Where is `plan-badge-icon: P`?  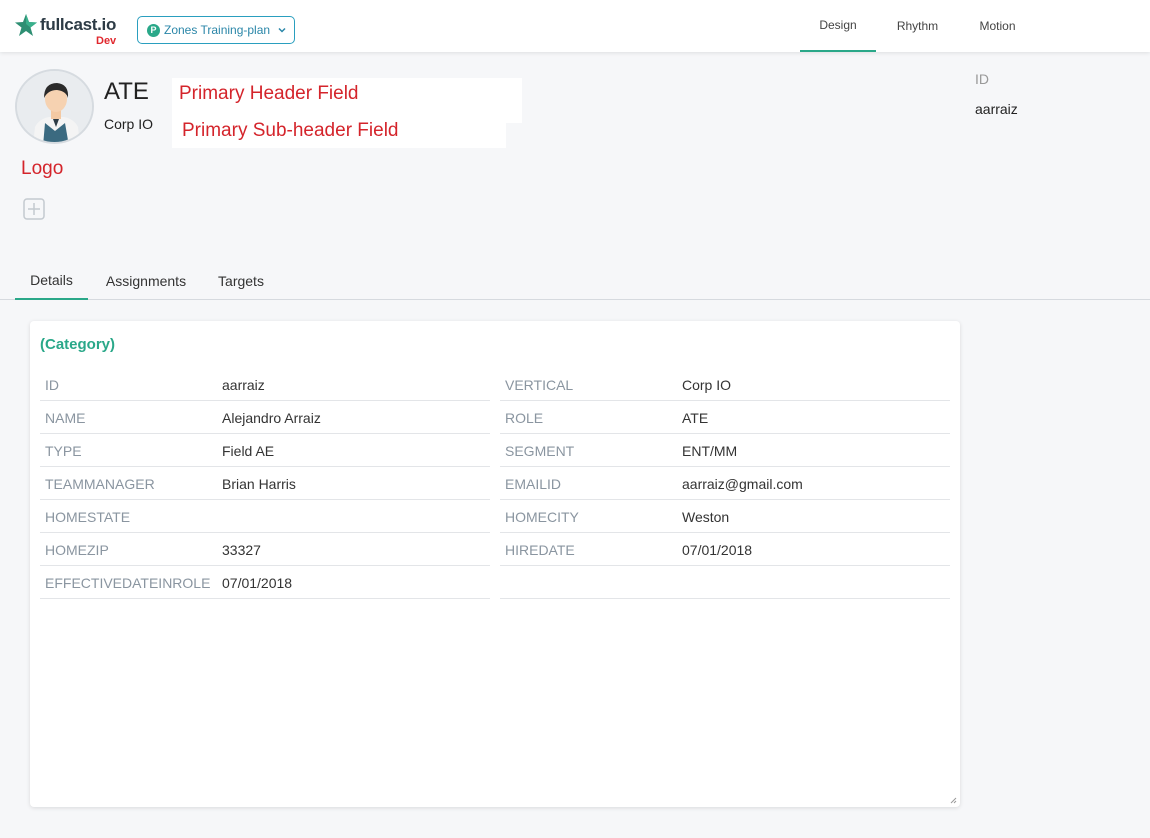 plan-badge-icon: P is located at coordinates (153, 30).